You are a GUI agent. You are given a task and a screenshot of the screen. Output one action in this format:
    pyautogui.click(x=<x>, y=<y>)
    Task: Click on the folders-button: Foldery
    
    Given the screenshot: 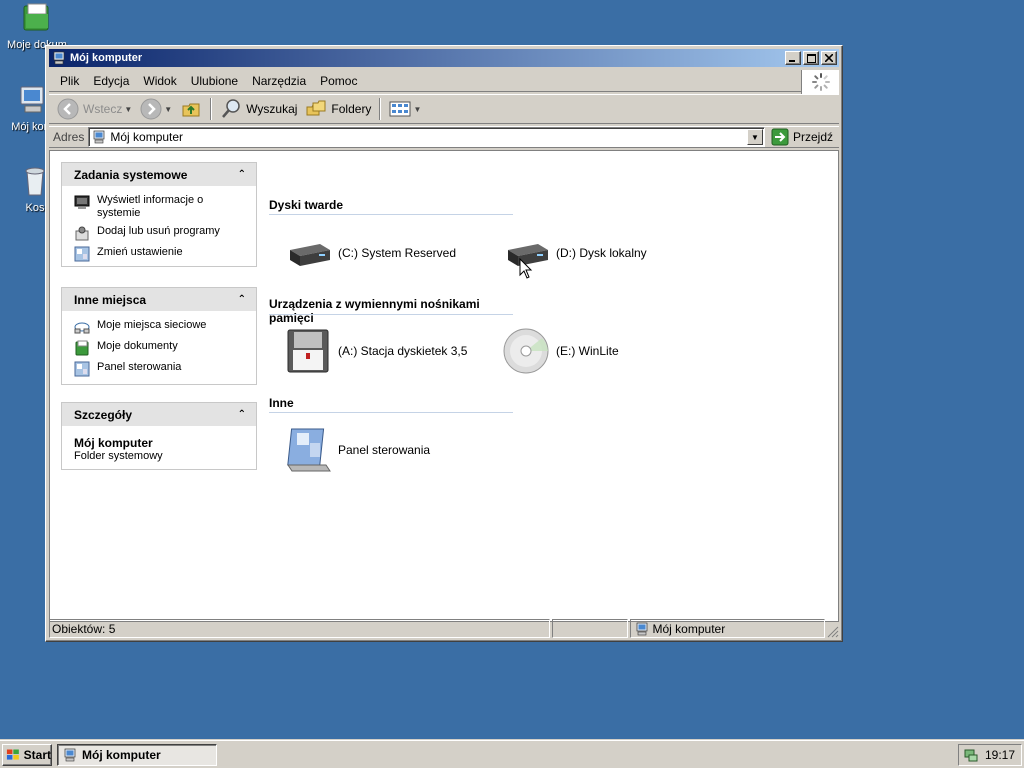 What is the action you would take?
    pyautogui.click(x=338, y=109)
    